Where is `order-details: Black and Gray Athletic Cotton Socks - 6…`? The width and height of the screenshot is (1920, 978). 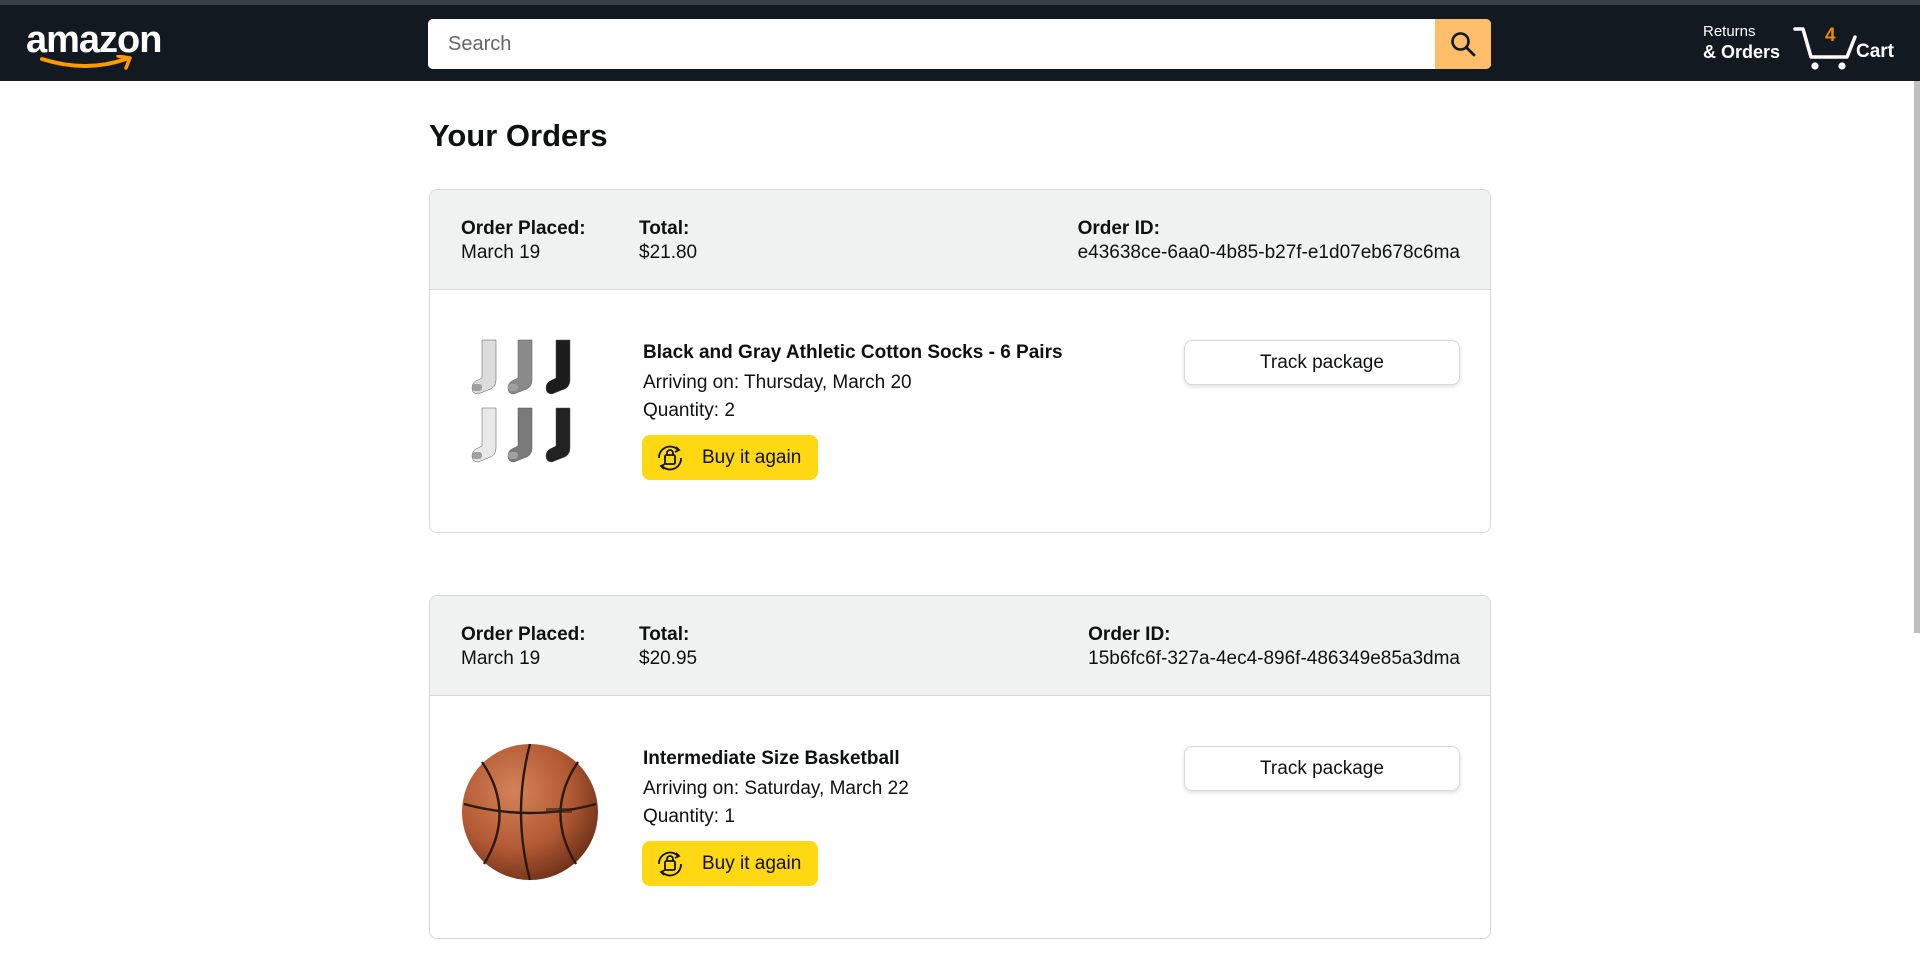
order-details: Black and Gray Athletic Cotton Socks - 6… is located at coordinates (960, 411).